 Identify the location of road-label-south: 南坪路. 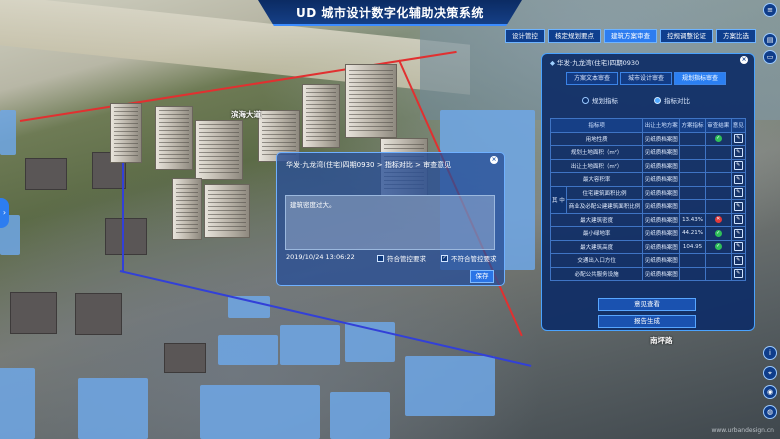
(661, 340).